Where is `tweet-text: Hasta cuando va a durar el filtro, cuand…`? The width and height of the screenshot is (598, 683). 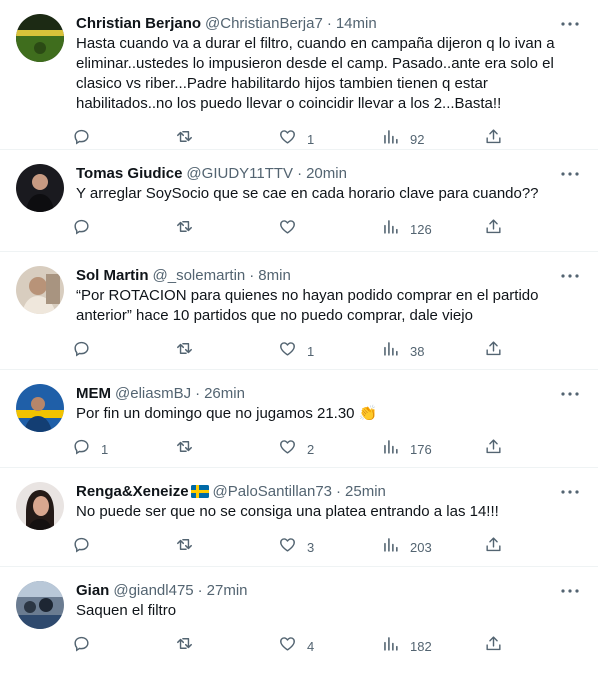 tweet-text: Hasta cuando va a durar el filtro, cuand… is located at coordinates (315, 73).